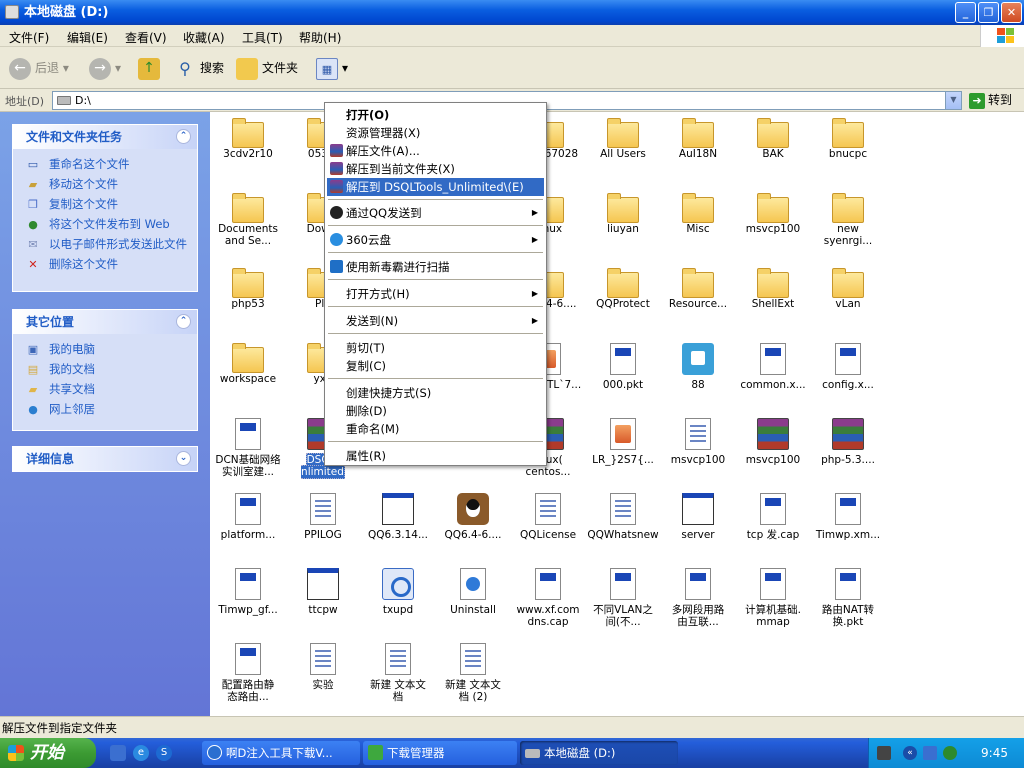  What do you see at coordinates (435, 133) in the screenshot?
I see `ctx-explorer: 资源管理器(X)` at bounding box center [435, 133].